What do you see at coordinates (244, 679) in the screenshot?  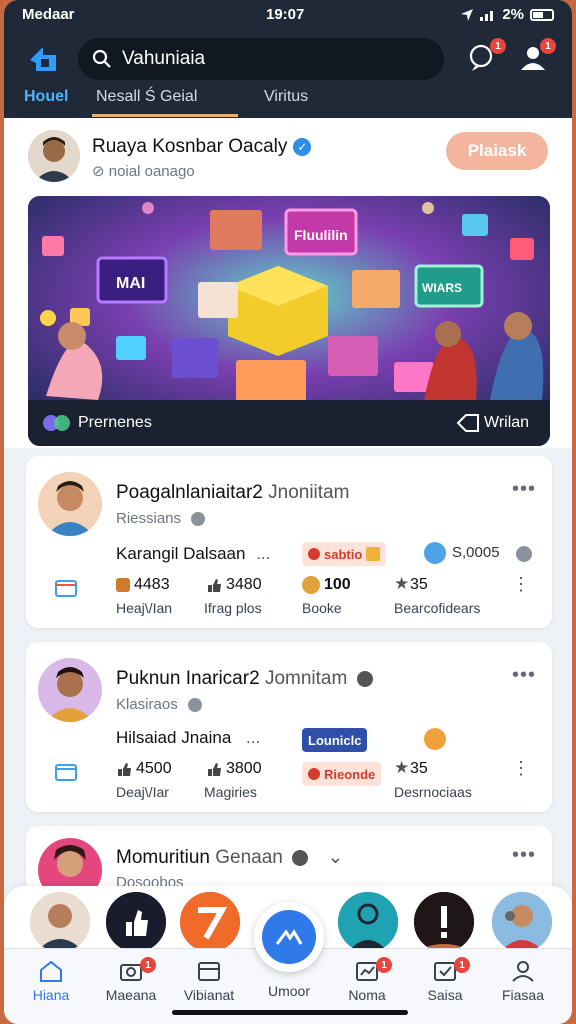 I see `item-title: Puknun Inaricar2 Jomnitam` at bounding box center [244, 679].